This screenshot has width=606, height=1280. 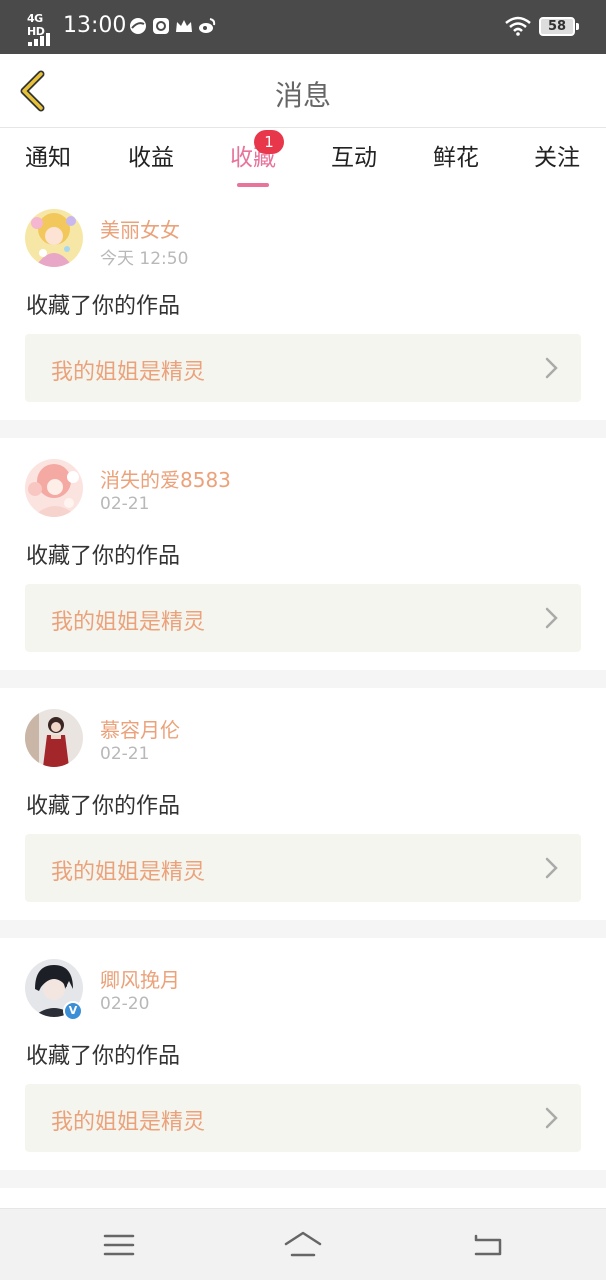 I want to click on message-icon, so click(x=161, y=26).